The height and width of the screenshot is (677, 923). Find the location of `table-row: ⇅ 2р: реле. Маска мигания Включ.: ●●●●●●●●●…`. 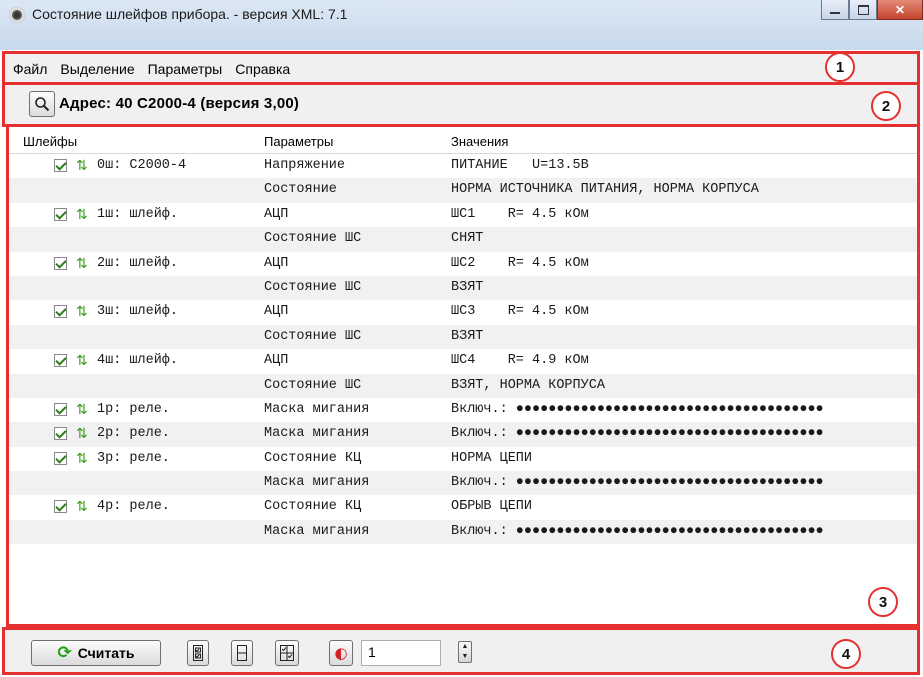

table-row: ⇅ 2р: реле. Маска мигания Включ.: ●●●●●●●●●… is located at coordinates (463, 434).